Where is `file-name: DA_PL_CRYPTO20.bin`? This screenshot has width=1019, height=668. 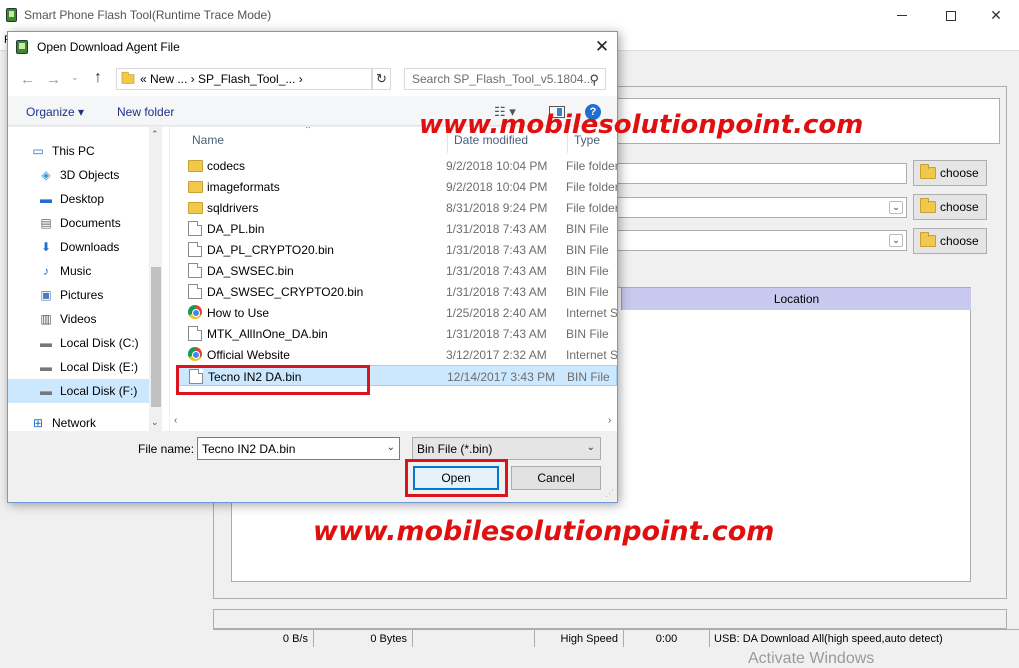
file-name: DA_PL_CRYPTO20.bin is located at coordinates (270, 250).